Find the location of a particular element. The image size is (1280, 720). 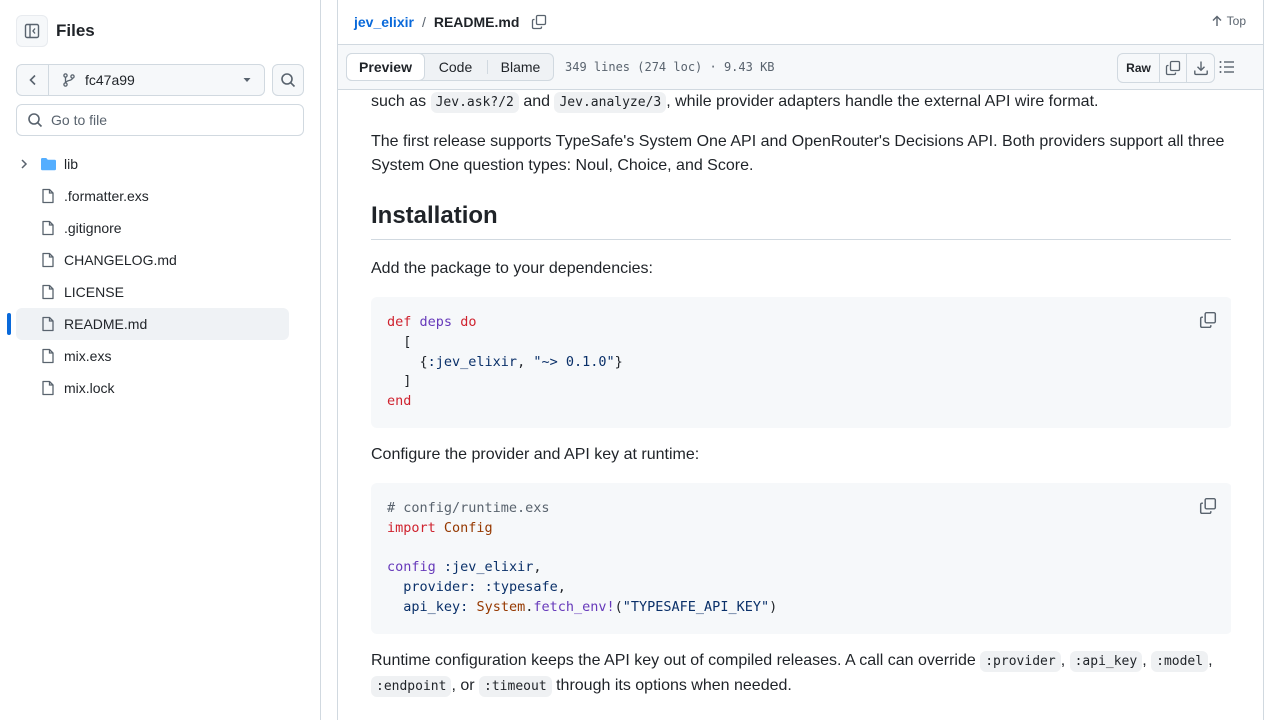

tree-item-label: lib is located at coordinates (71, 164).